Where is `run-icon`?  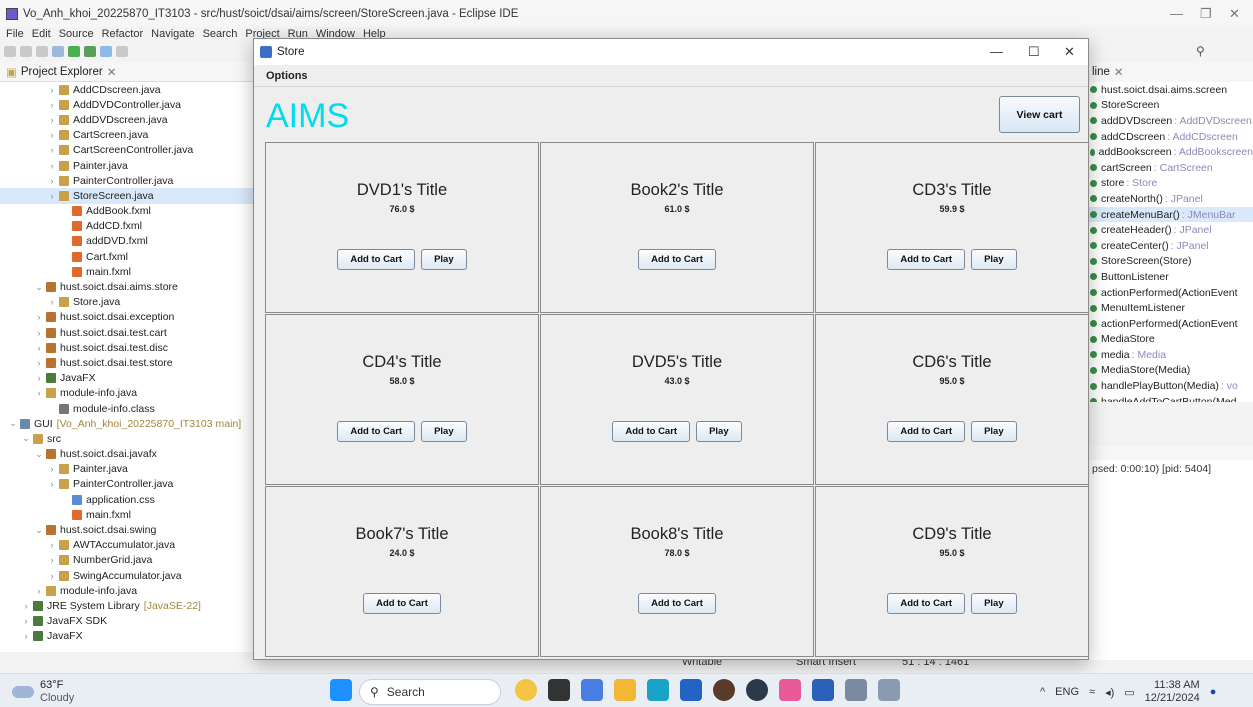 run-icon is located at coordinates (74, 51).